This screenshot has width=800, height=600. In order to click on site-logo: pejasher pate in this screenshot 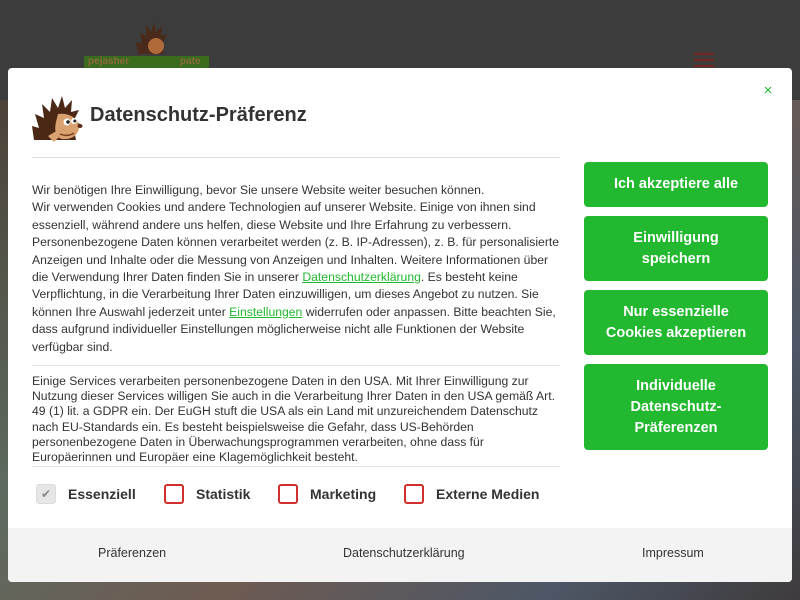, I will do `click(146, 45)`.